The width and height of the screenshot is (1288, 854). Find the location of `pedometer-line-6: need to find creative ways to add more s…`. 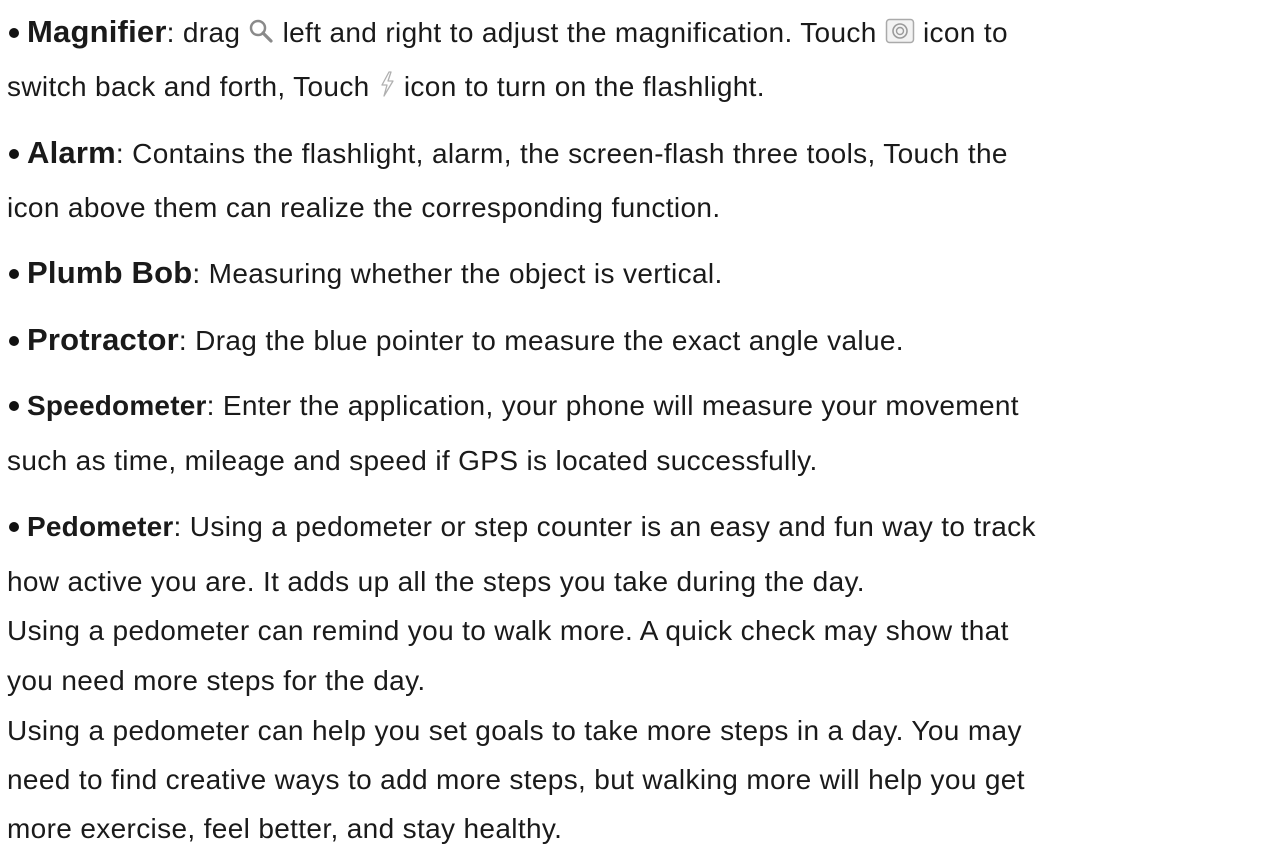

pedometer-line-6: need to find creative ways to add more s… is located at coordinates (516, 779).